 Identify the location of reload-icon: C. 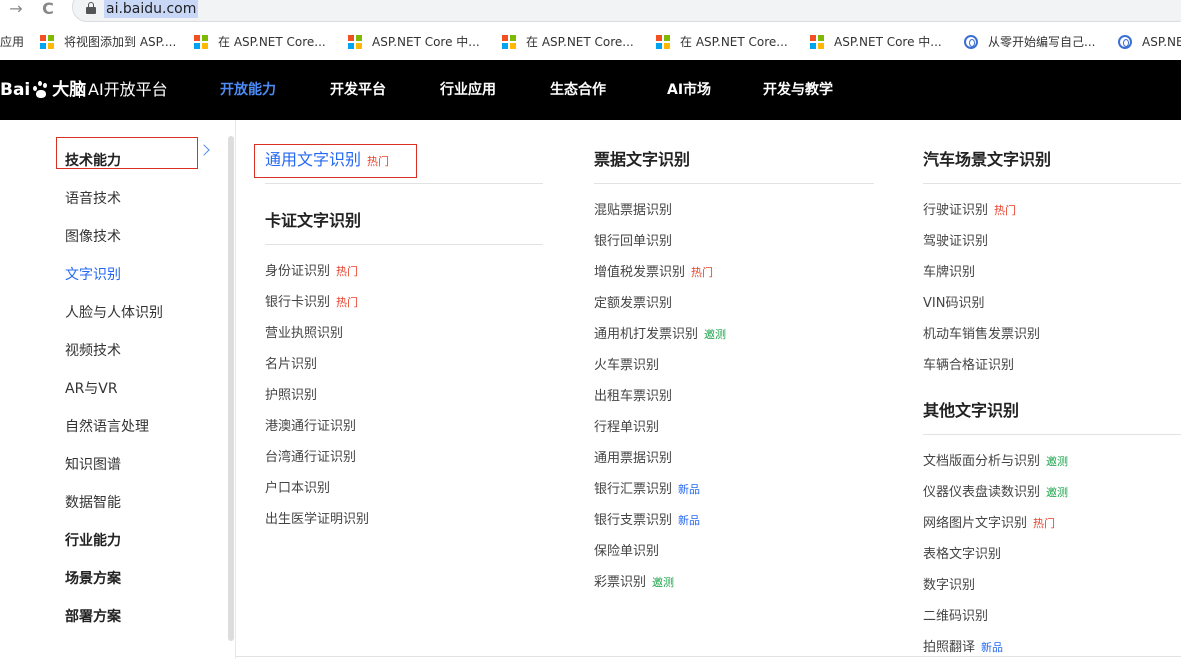
(48, 10).